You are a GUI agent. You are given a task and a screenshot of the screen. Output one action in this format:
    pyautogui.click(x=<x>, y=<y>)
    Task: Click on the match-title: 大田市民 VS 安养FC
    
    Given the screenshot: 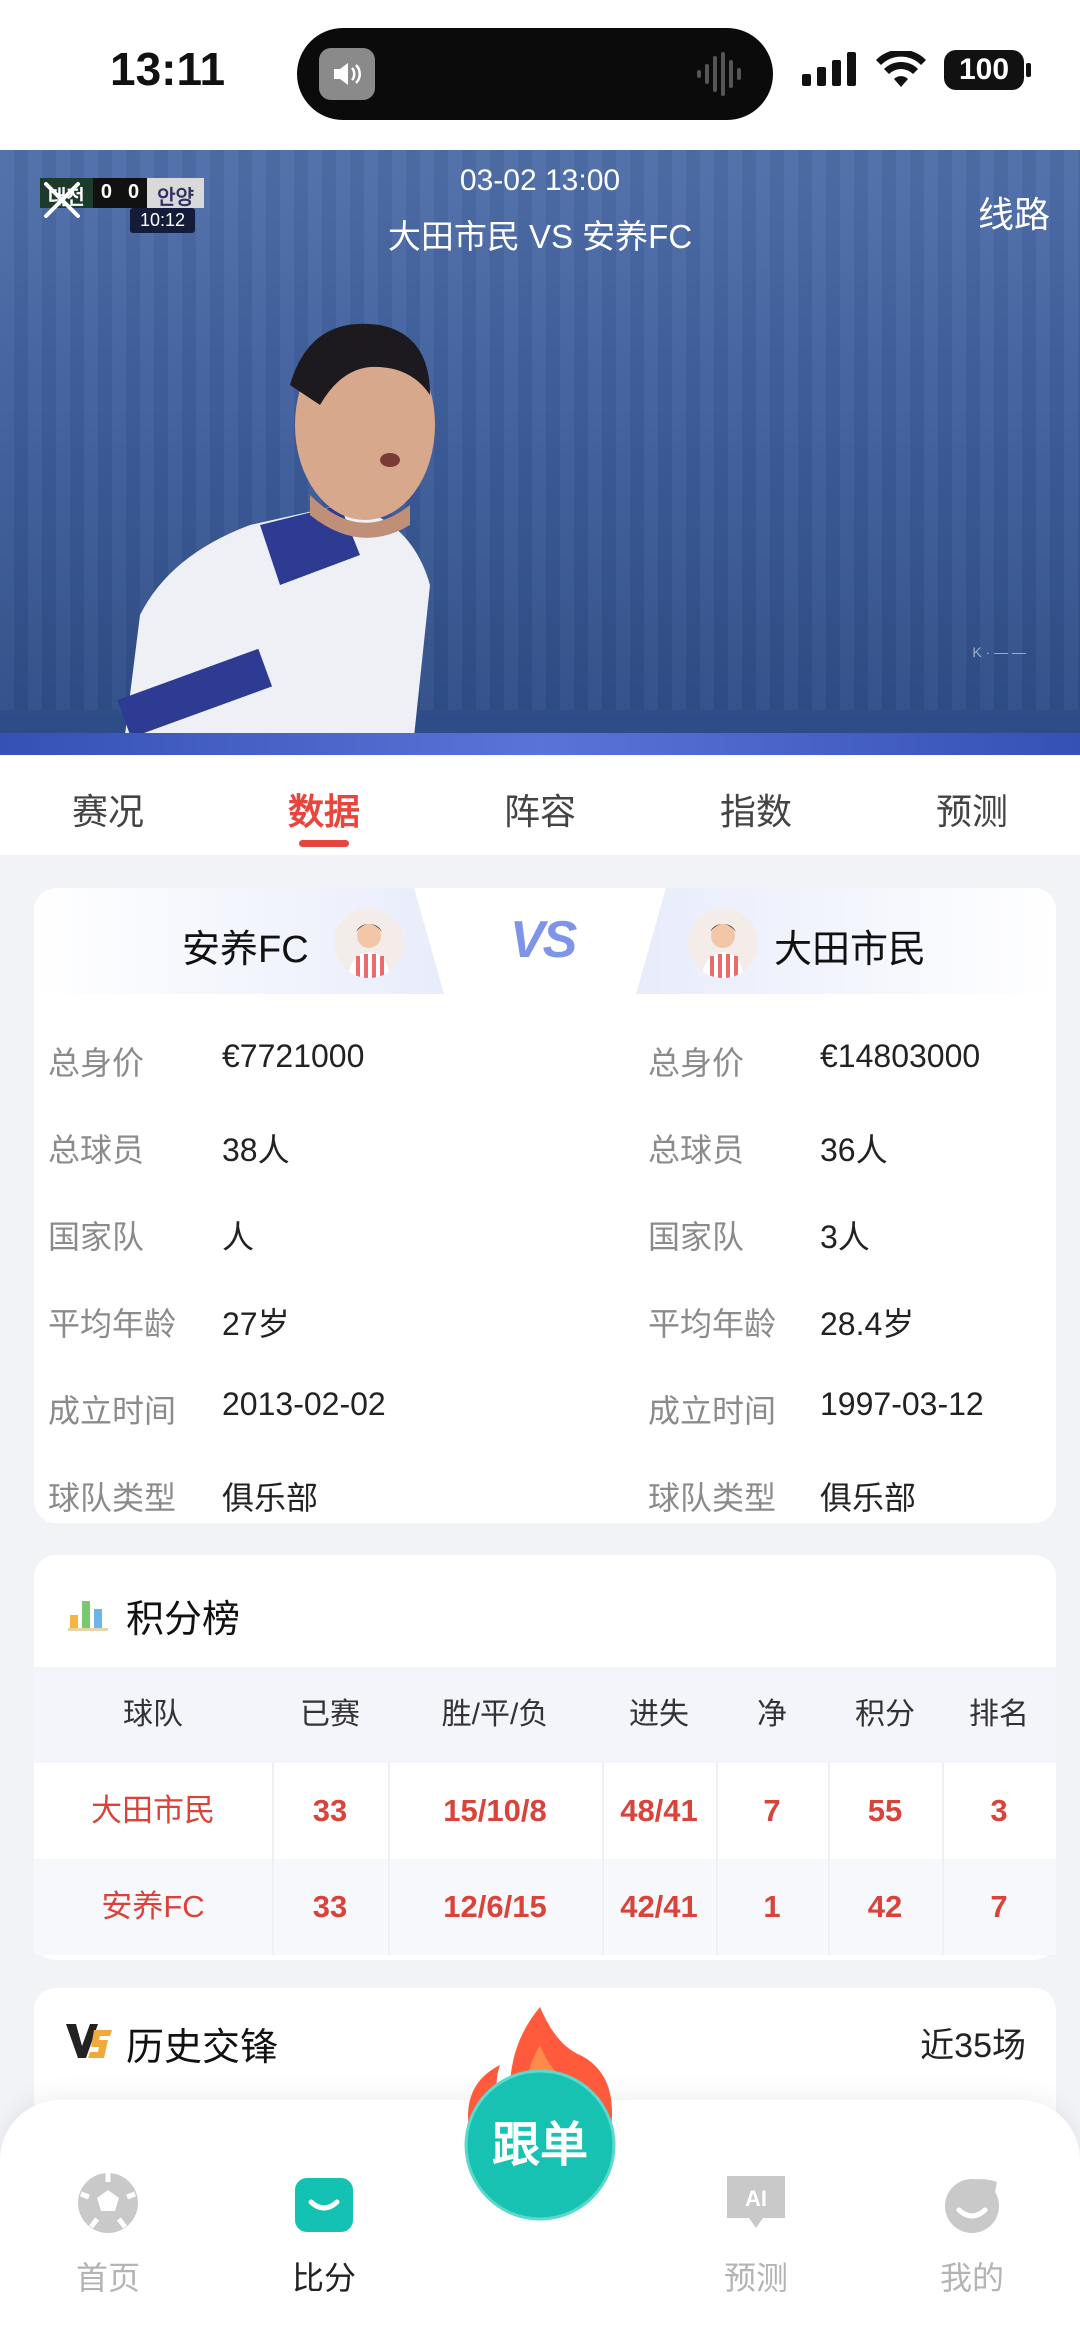 What is the action you would take?
    pyautogui.click(x=540, y=236)
    